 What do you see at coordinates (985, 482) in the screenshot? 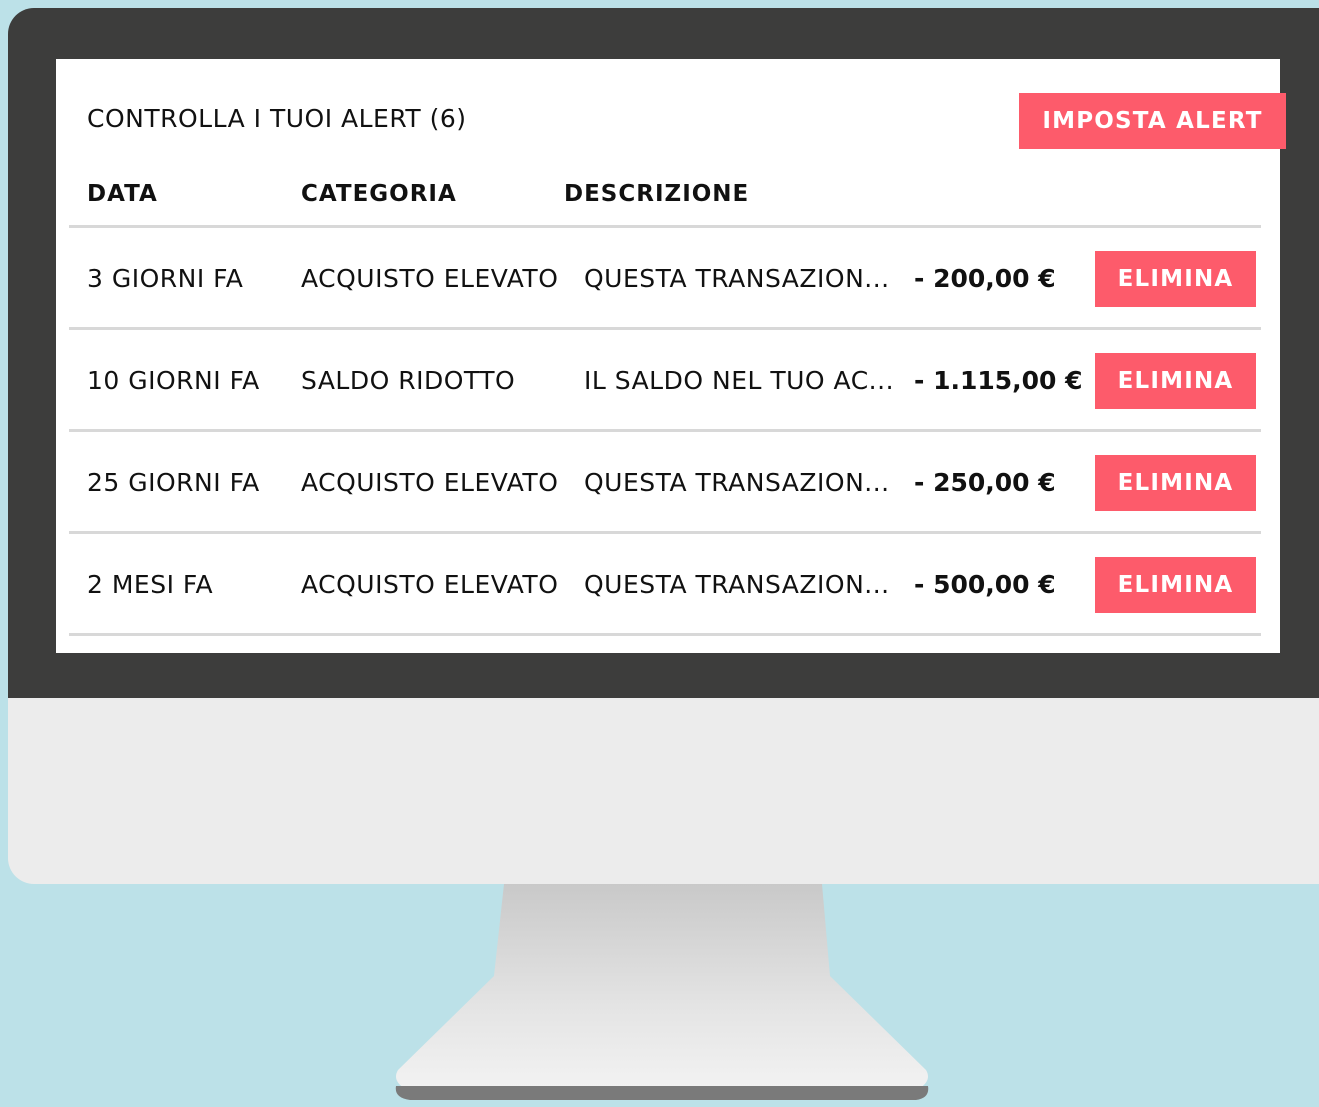
I see `row-amount: - 250,00 €` at bounding box center [985, 482].